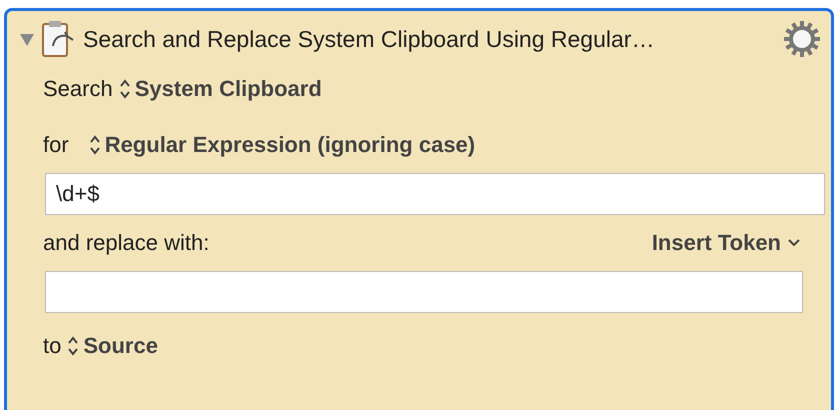 This screenshot has width=838, height=410. What do you see at coordinates (424, 292) in the screenshot?
I see `replace-field` at bounding box center [424, 292].